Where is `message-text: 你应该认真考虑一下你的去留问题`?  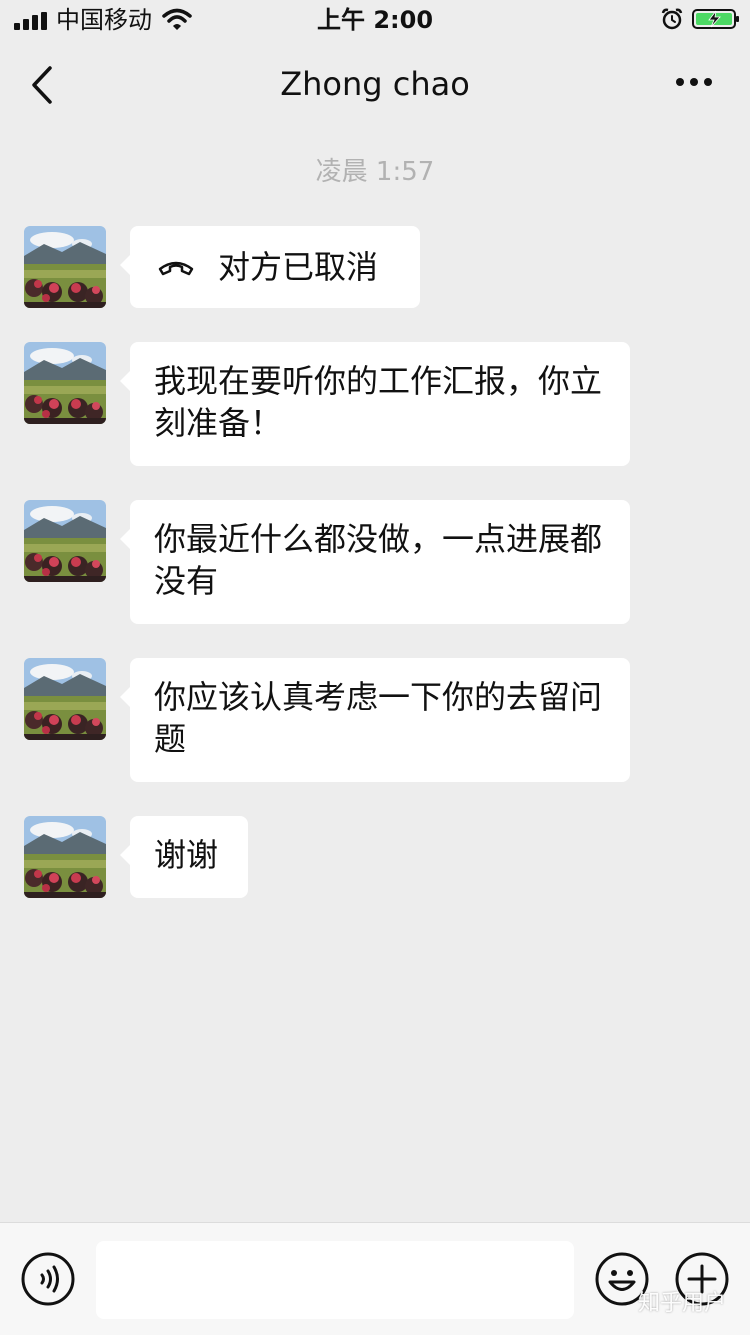
message-text: 你应该认真考虑一下你的去留问题 is located at coordinates (378, 718).